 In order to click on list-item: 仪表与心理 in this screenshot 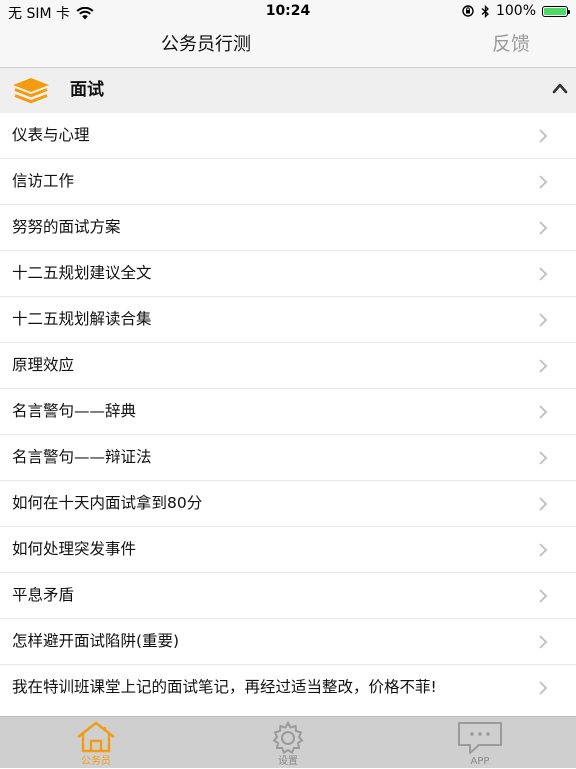, I will do `click(288, 136)`.